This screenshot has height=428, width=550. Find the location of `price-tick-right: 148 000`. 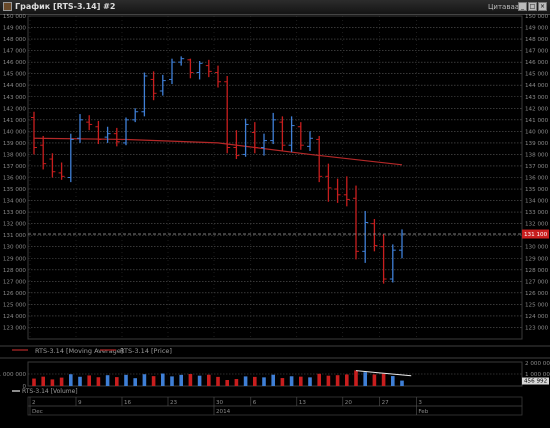

price-tick-right: 148 000 is located at coordinates (537, 40).